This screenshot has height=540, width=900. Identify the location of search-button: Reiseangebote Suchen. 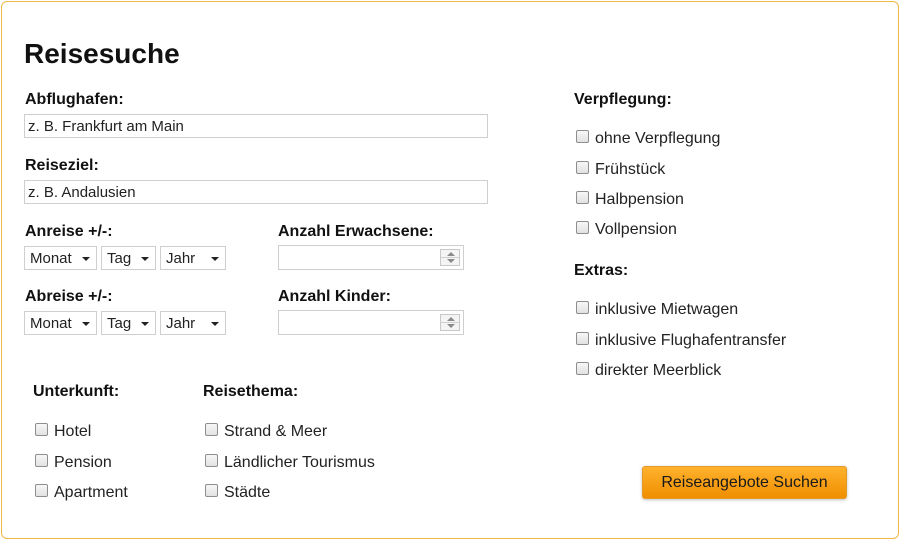
(744, 482).